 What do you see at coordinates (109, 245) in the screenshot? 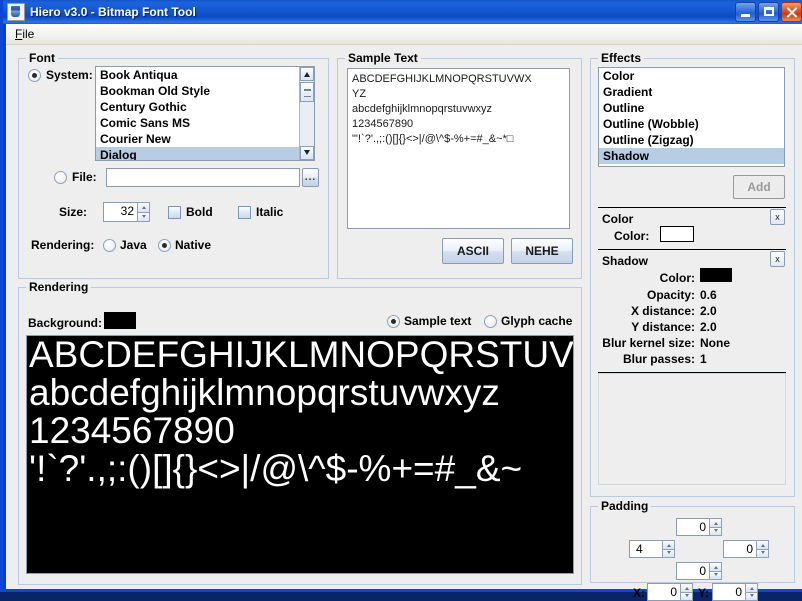
I see `rendering-java-radio` at bounding box center [109, 245].